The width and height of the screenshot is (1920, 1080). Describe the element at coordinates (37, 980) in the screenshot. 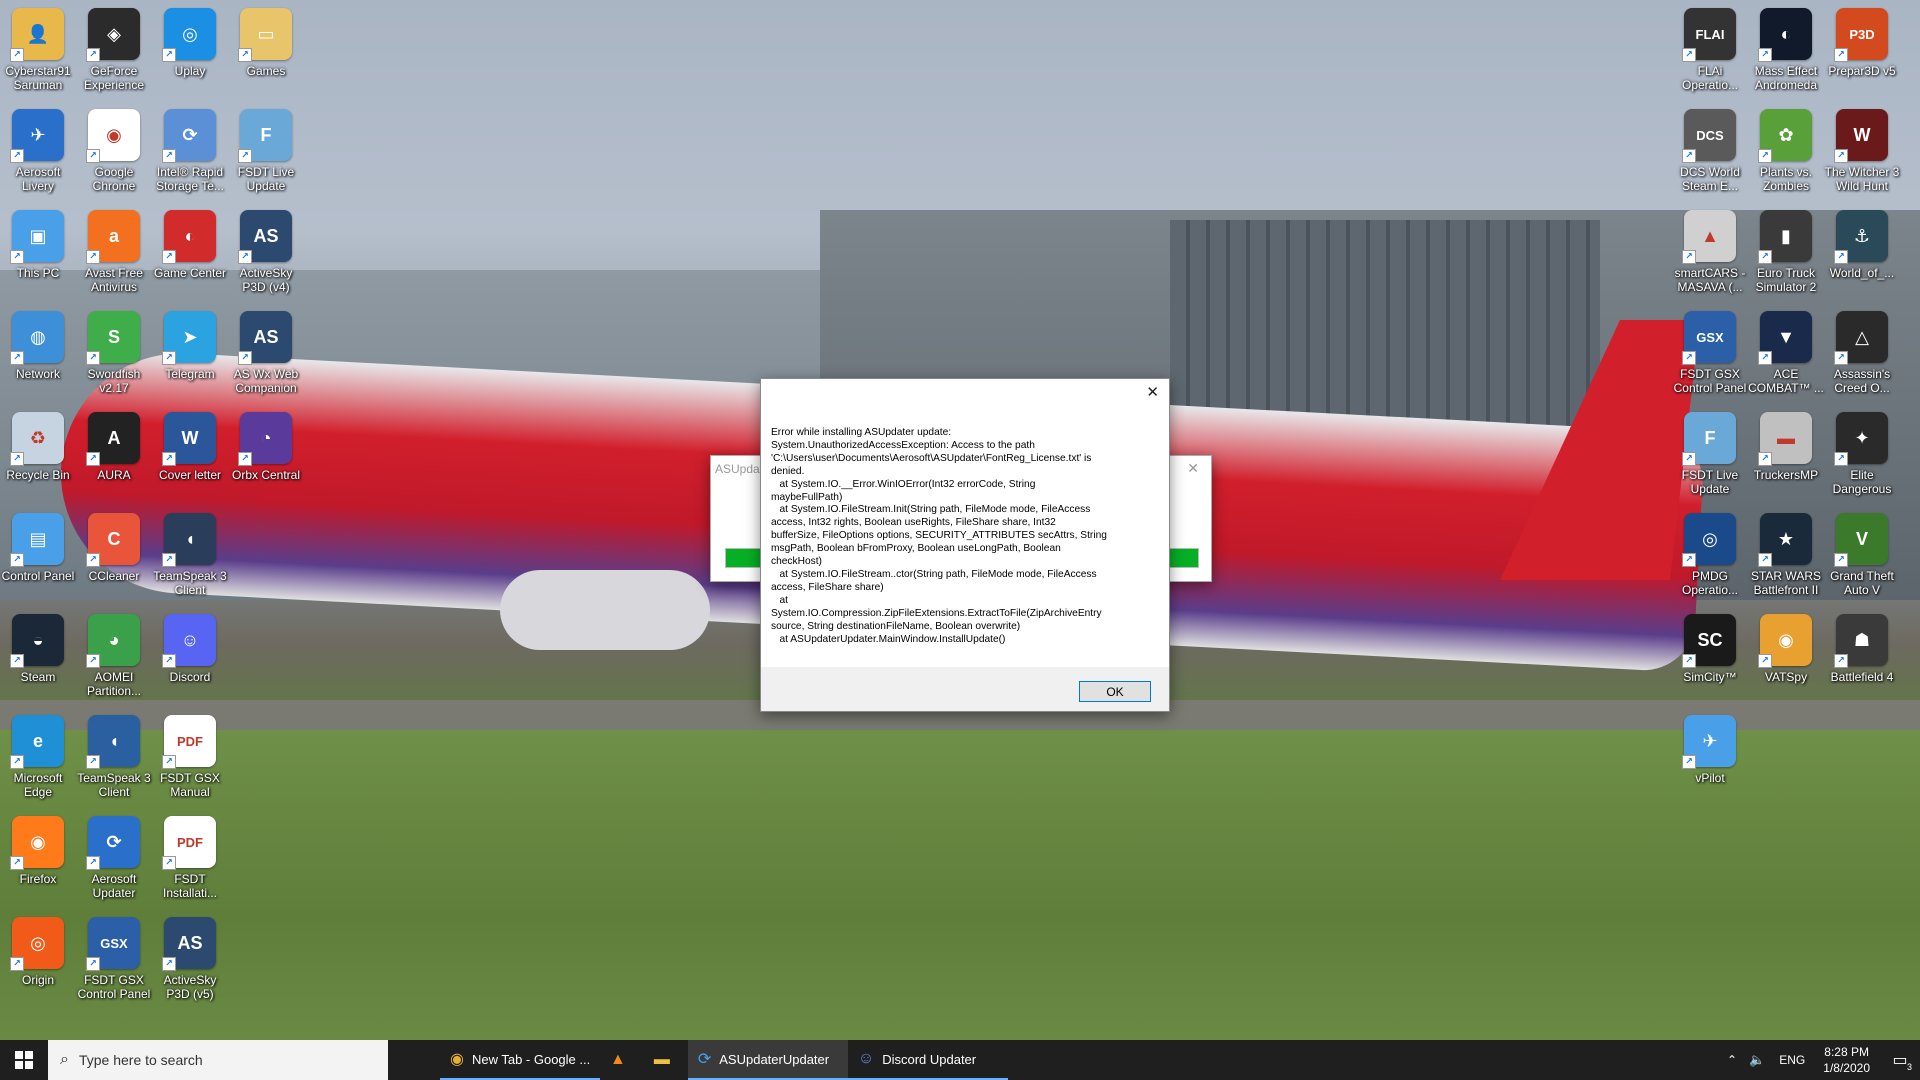

I see `desktop-shortcut-label: Origin` at that location.